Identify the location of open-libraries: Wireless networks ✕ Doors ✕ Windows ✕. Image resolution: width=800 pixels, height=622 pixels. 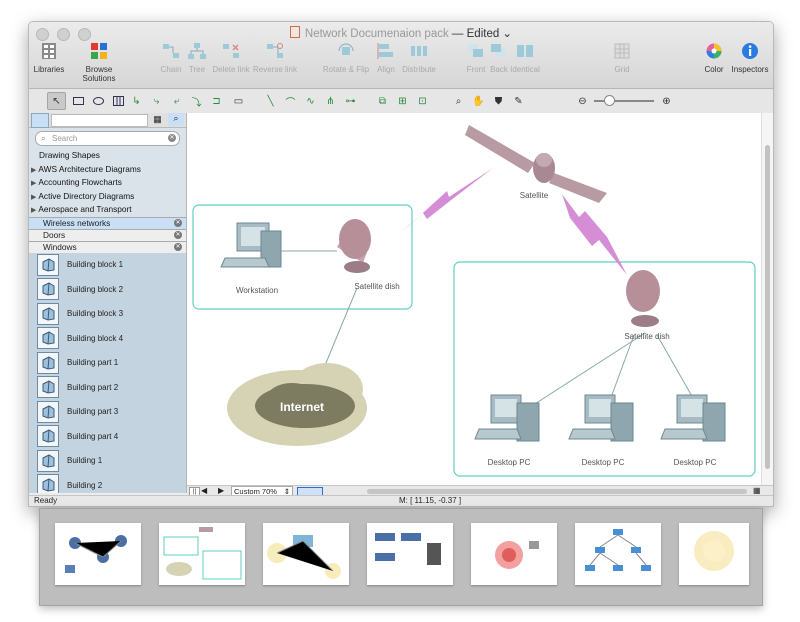
(107, 234).